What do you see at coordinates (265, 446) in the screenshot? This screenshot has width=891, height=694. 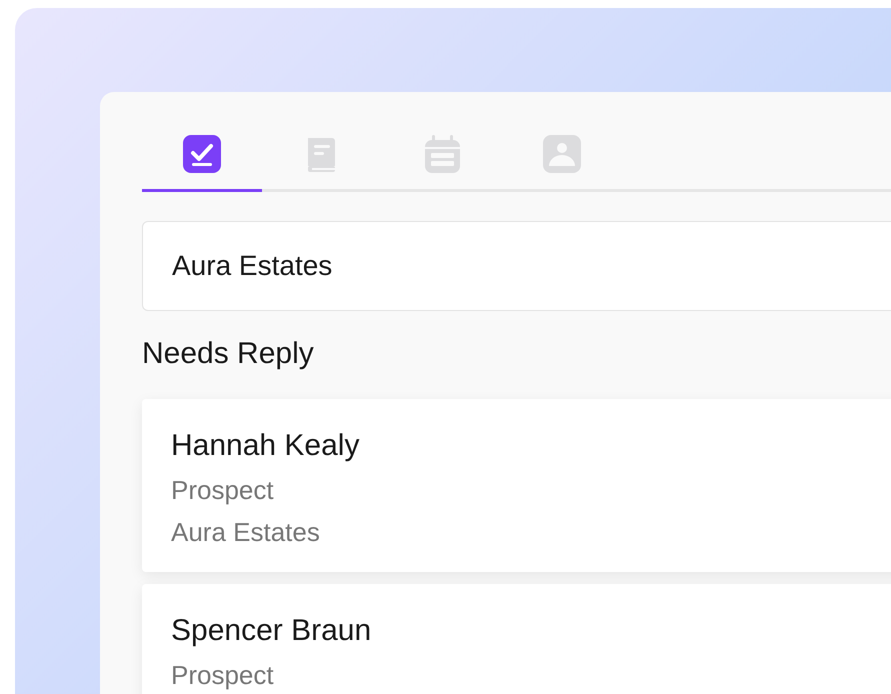 I see `contact-name: Hannah Kealy` at bounding box center [265, 446].